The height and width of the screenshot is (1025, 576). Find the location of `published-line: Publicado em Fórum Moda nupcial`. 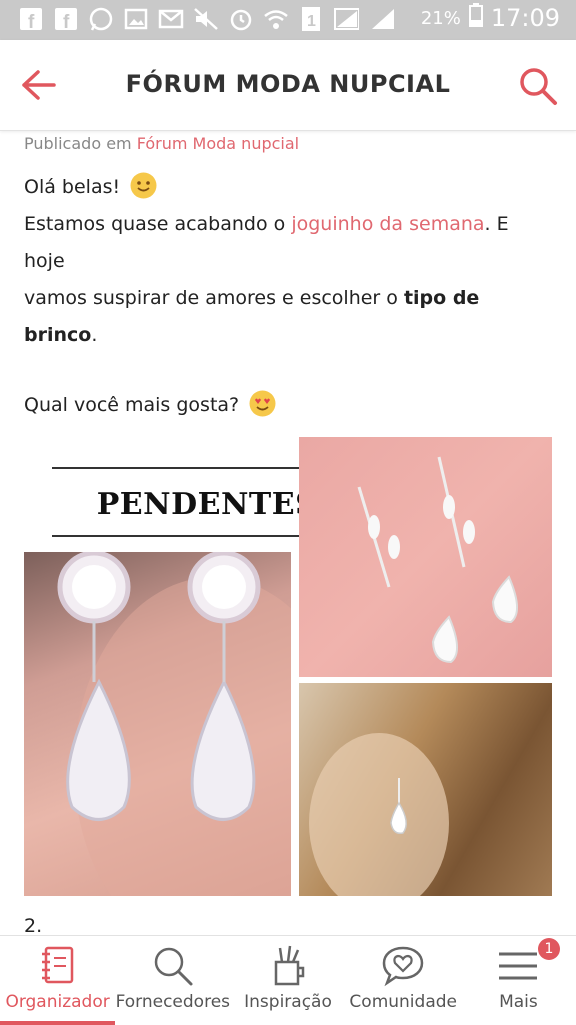

published-line: Publicado em Fórum Moda nupcial is located at coordinates (289, 143).